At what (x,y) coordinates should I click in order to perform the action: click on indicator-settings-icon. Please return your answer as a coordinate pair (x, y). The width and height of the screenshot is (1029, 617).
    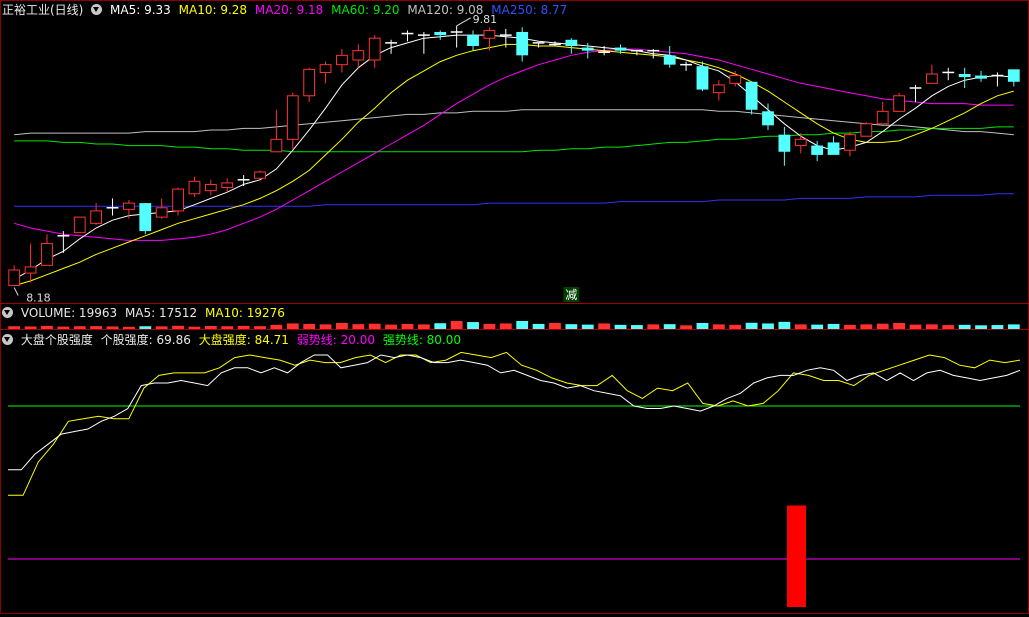
    Looking at the image, I should click on (7, 339).